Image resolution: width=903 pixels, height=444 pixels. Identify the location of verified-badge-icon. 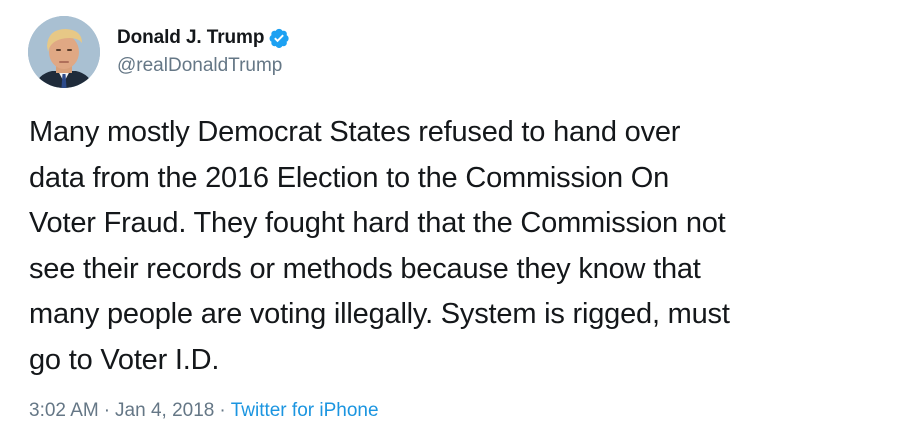
(279, 38).